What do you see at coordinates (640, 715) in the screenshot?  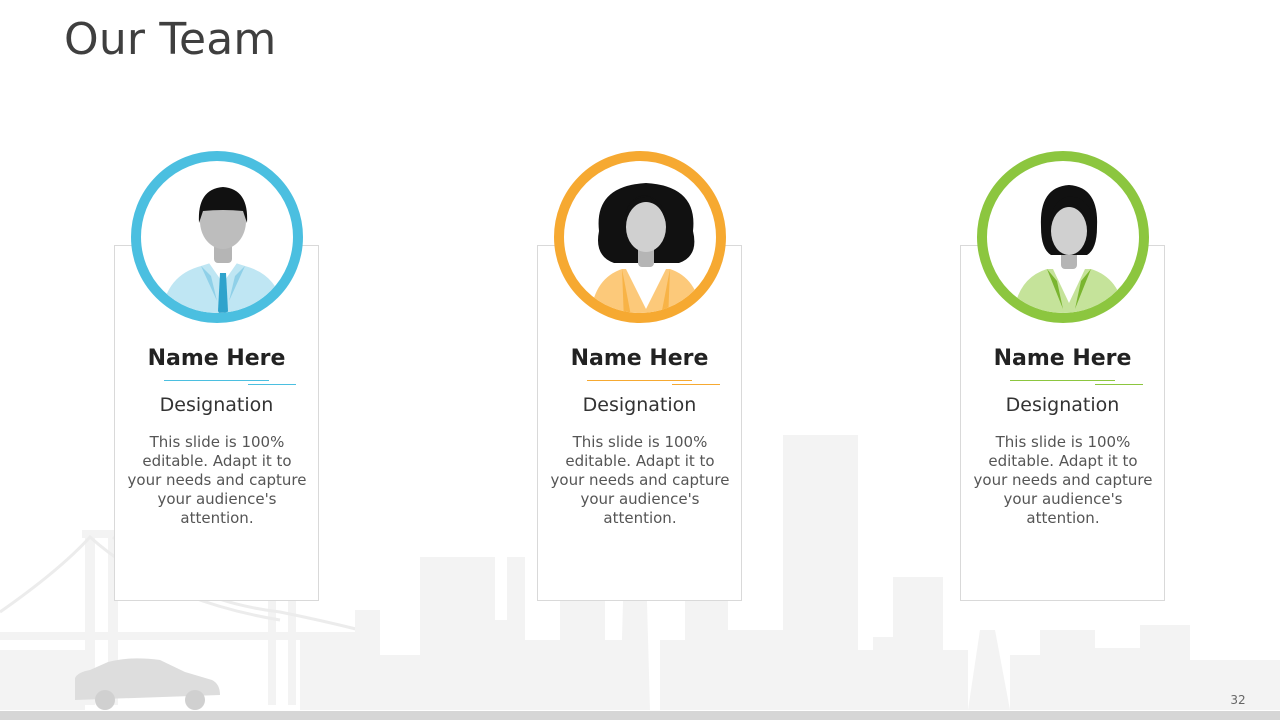 I see `bottom-bar` at bounding box center [640, 715].